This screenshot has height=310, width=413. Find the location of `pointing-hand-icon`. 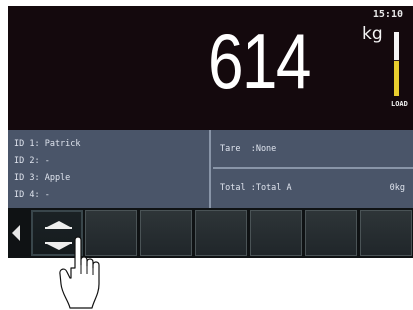

pointing-hand-icon is located at coordinates (79, 272).